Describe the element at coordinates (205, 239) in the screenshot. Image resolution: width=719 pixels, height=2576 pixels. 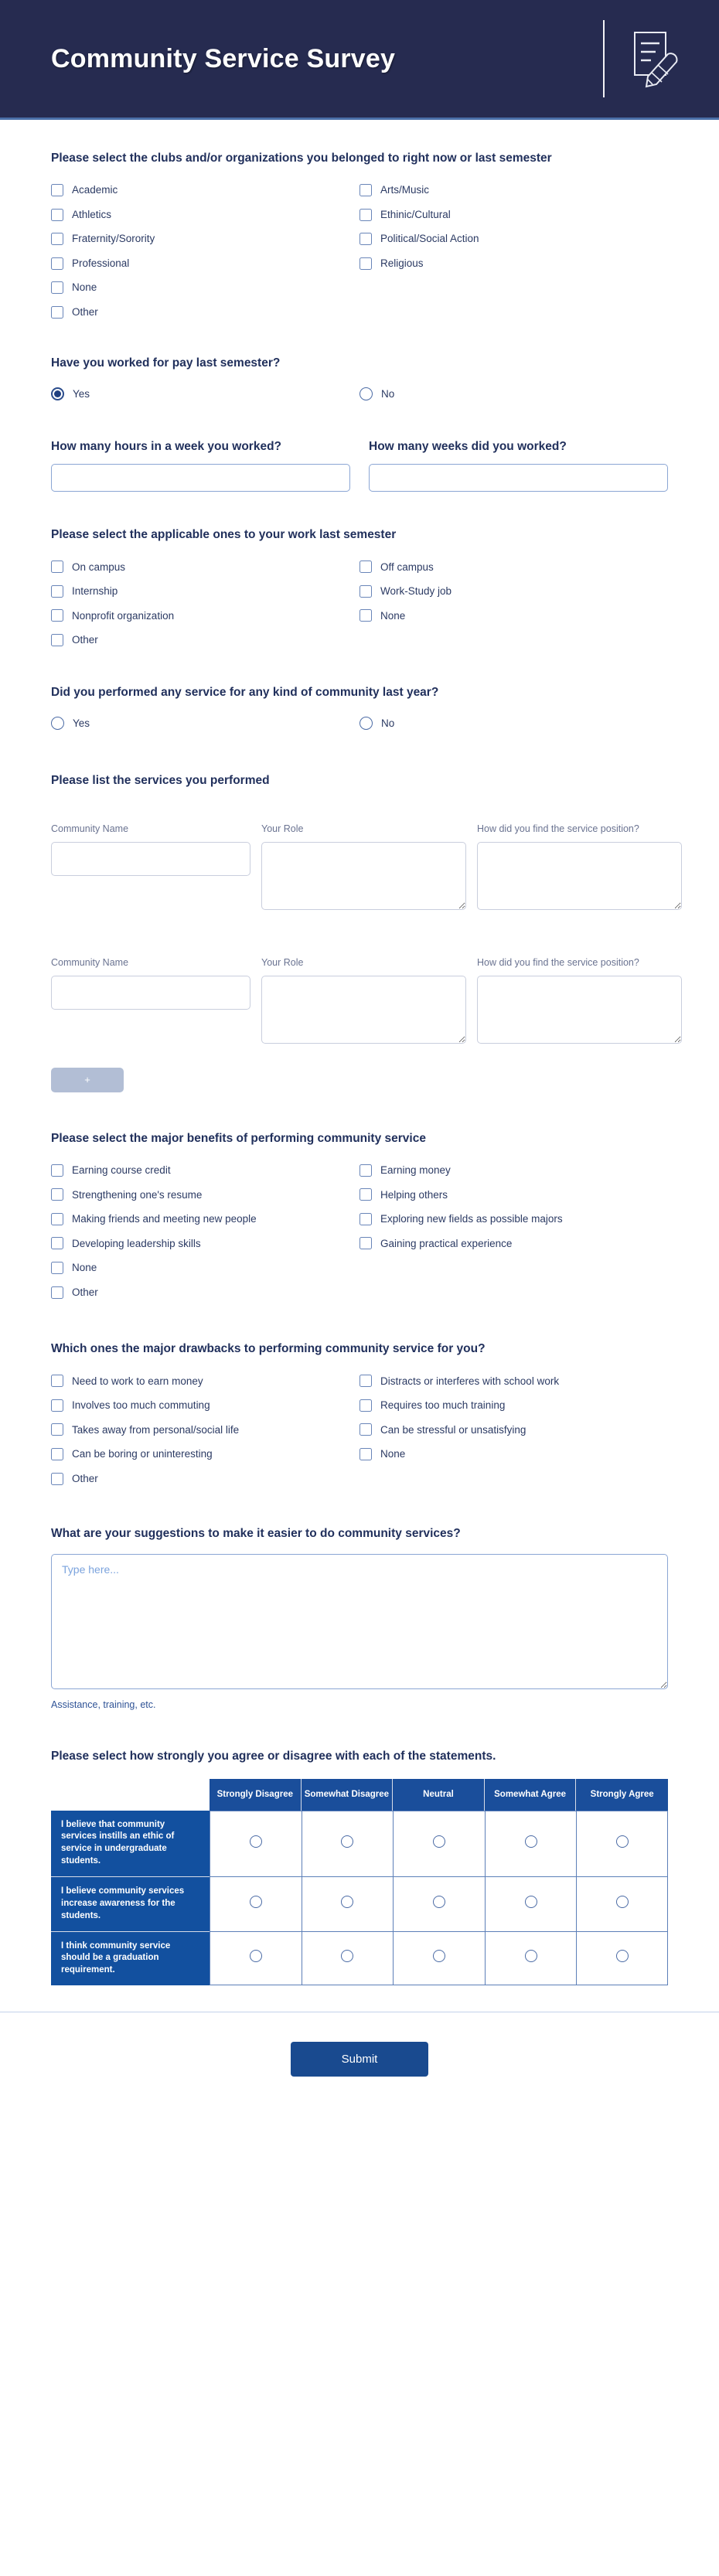
I see `checkbox-option: Fraternity/Sorority` at that location.